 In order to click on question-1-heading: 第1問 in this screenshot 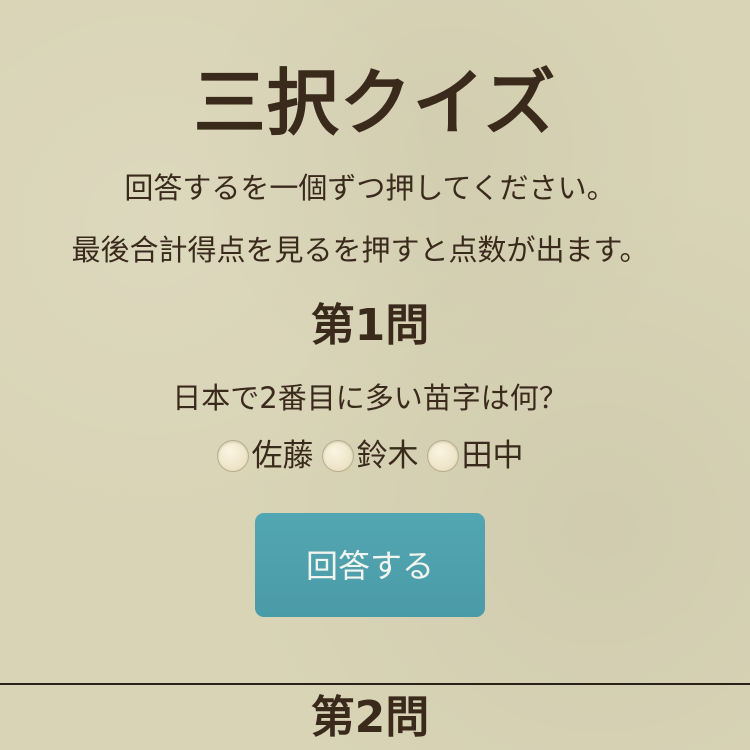, I will do `click(370, 325)`.